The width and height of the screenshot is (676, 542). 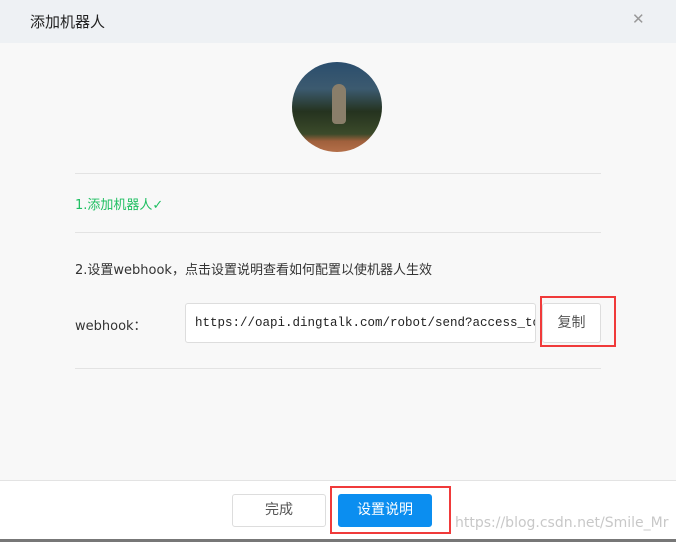 I want to click on dialog-title: 添加机器人, so click(x=68, y=22).